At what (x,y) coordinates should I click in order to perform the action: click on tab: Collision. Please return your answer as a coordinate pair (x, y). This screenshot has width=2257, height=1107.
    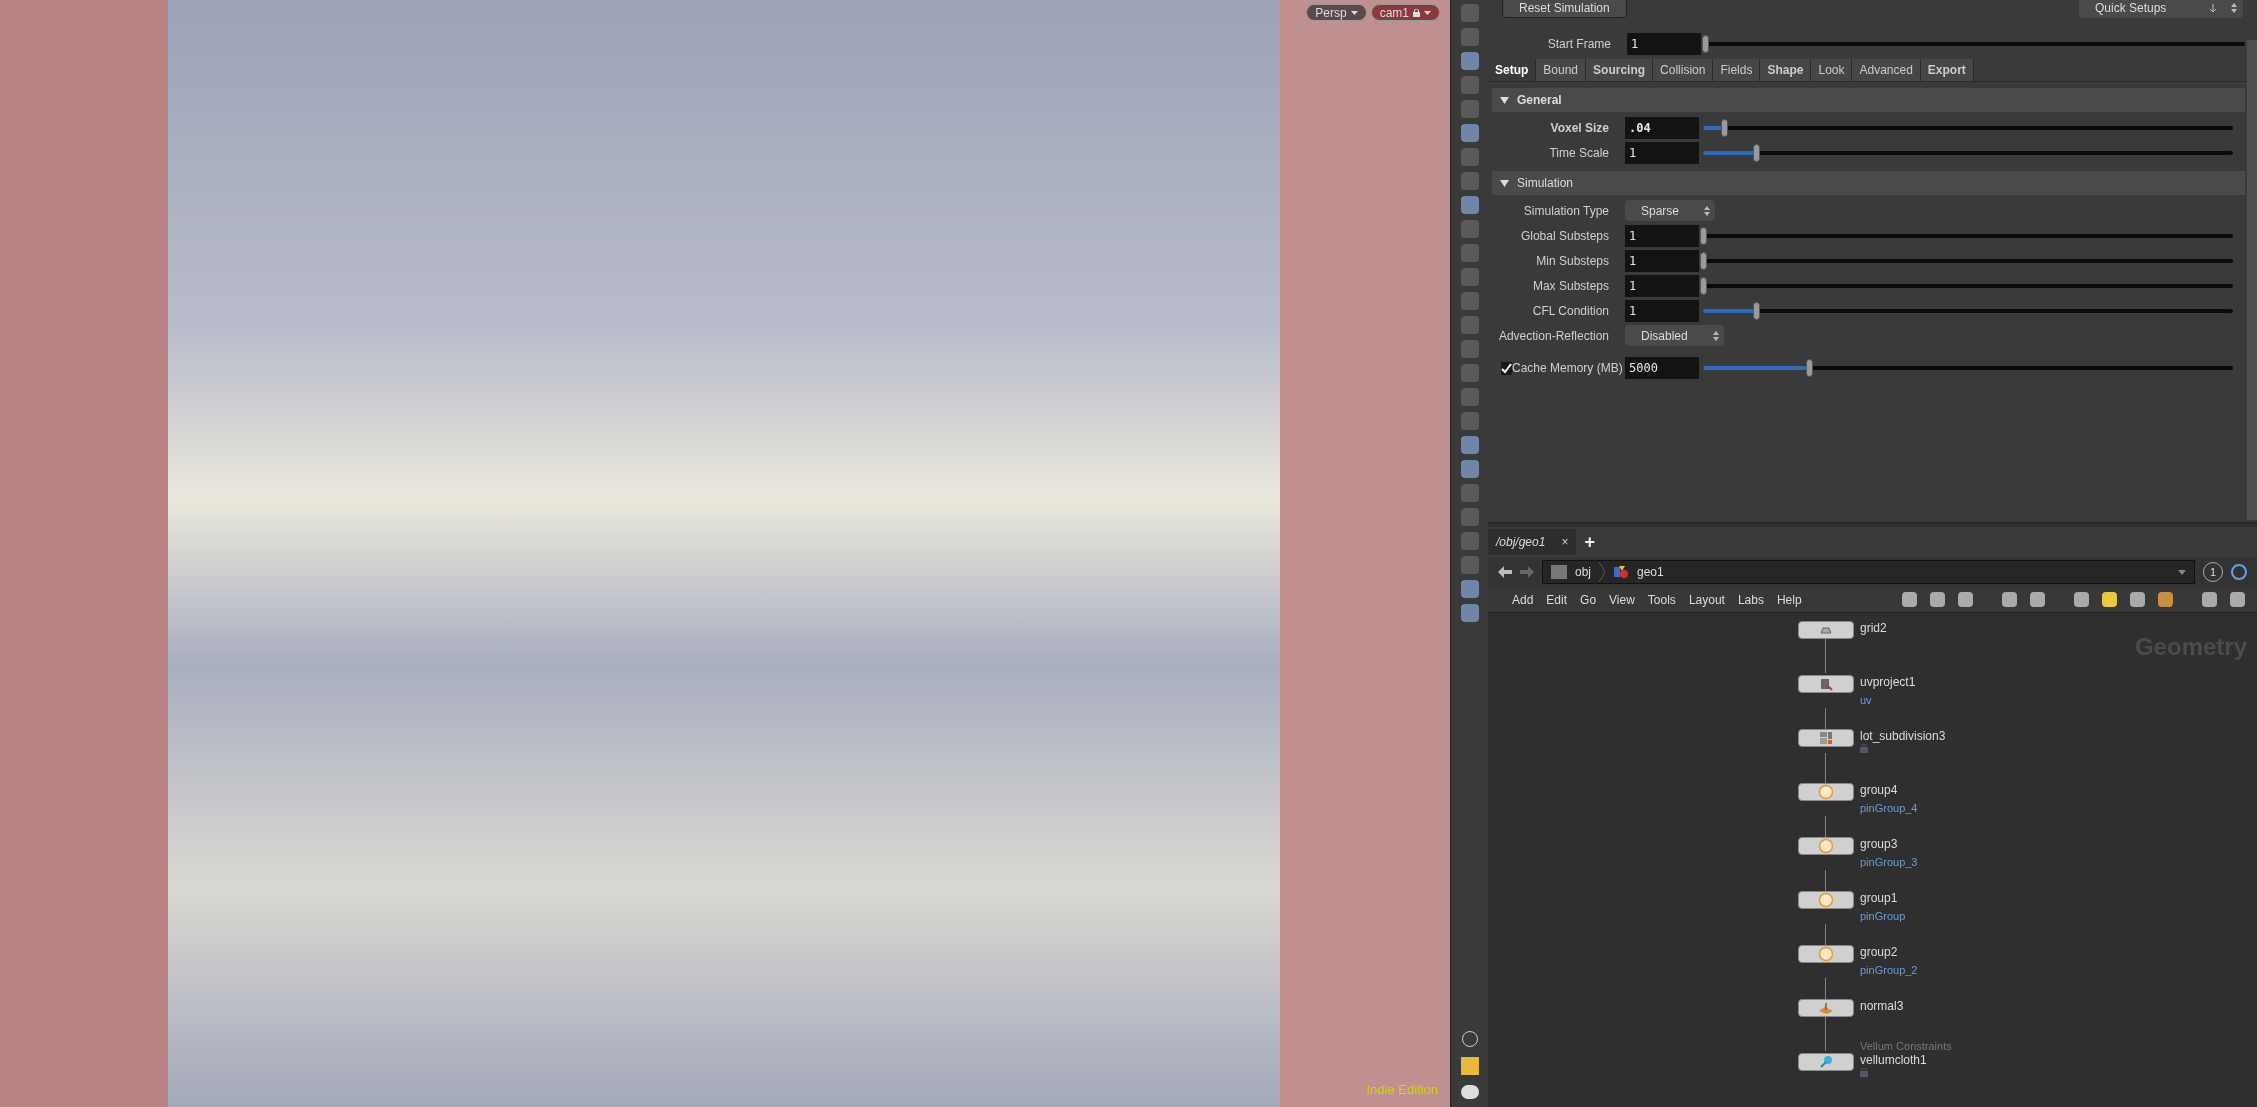
    Looking at the image, I should click on (1683, 70).